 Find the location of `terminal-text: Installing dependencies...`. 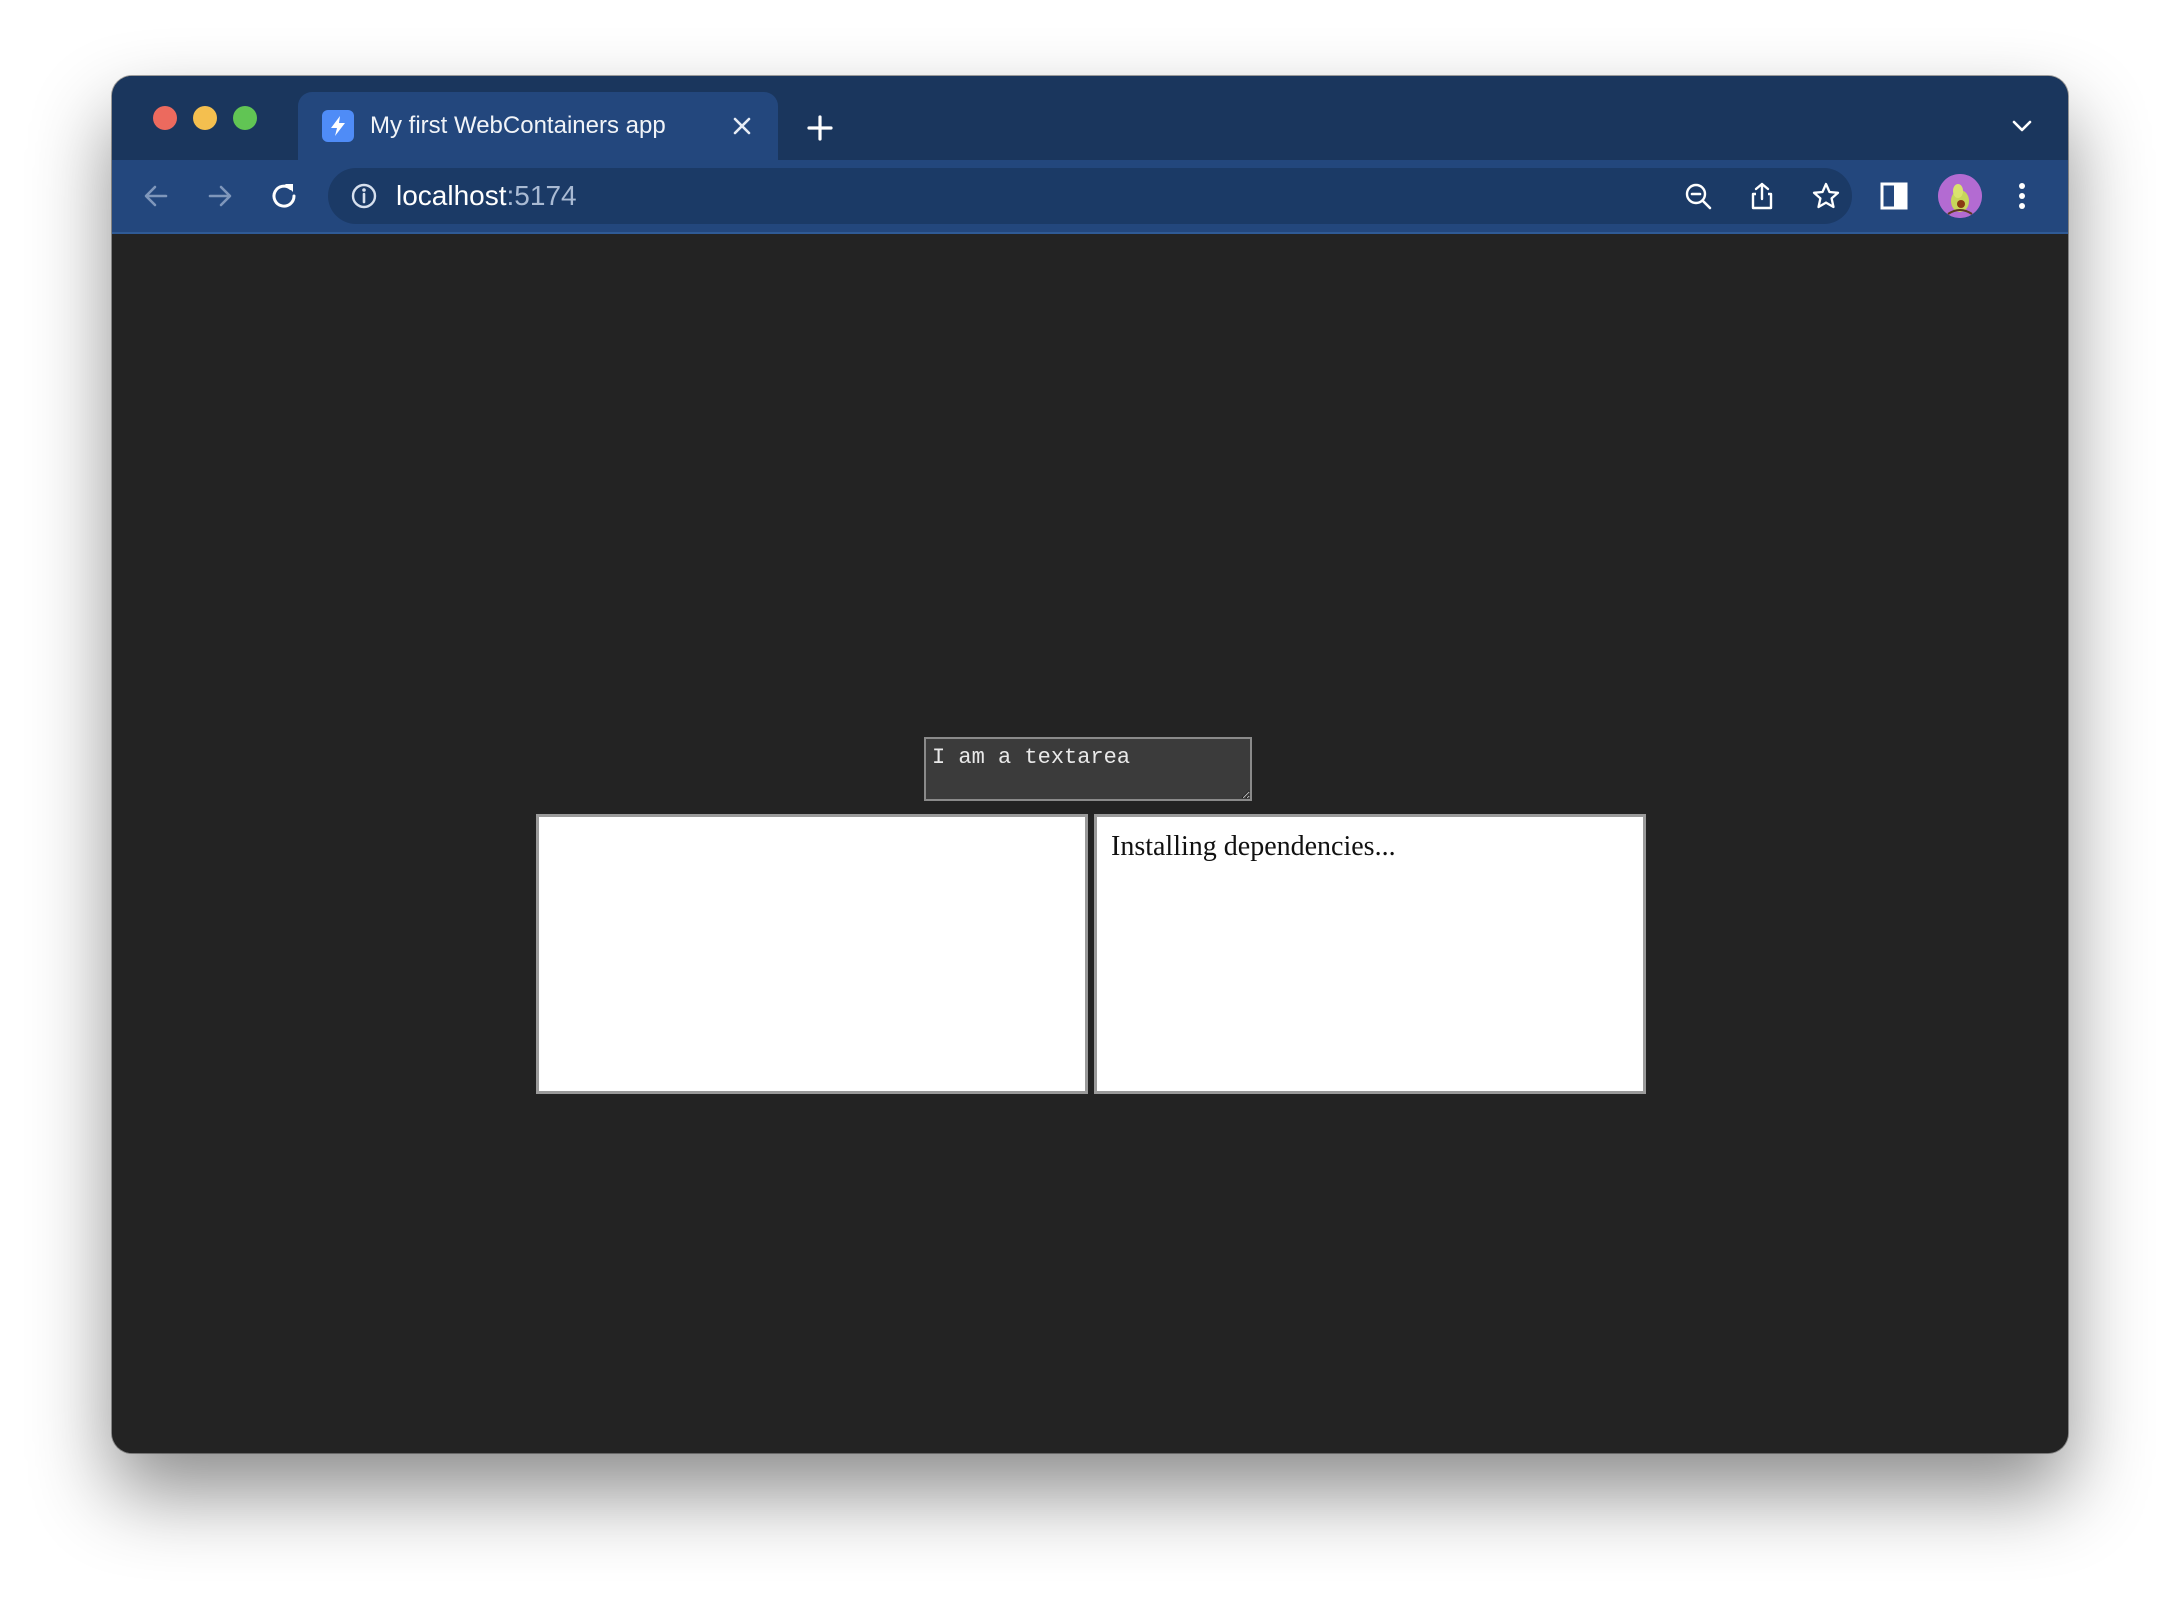

terminal-text: Installing dependencies... is located at coordinates (1253, 846).